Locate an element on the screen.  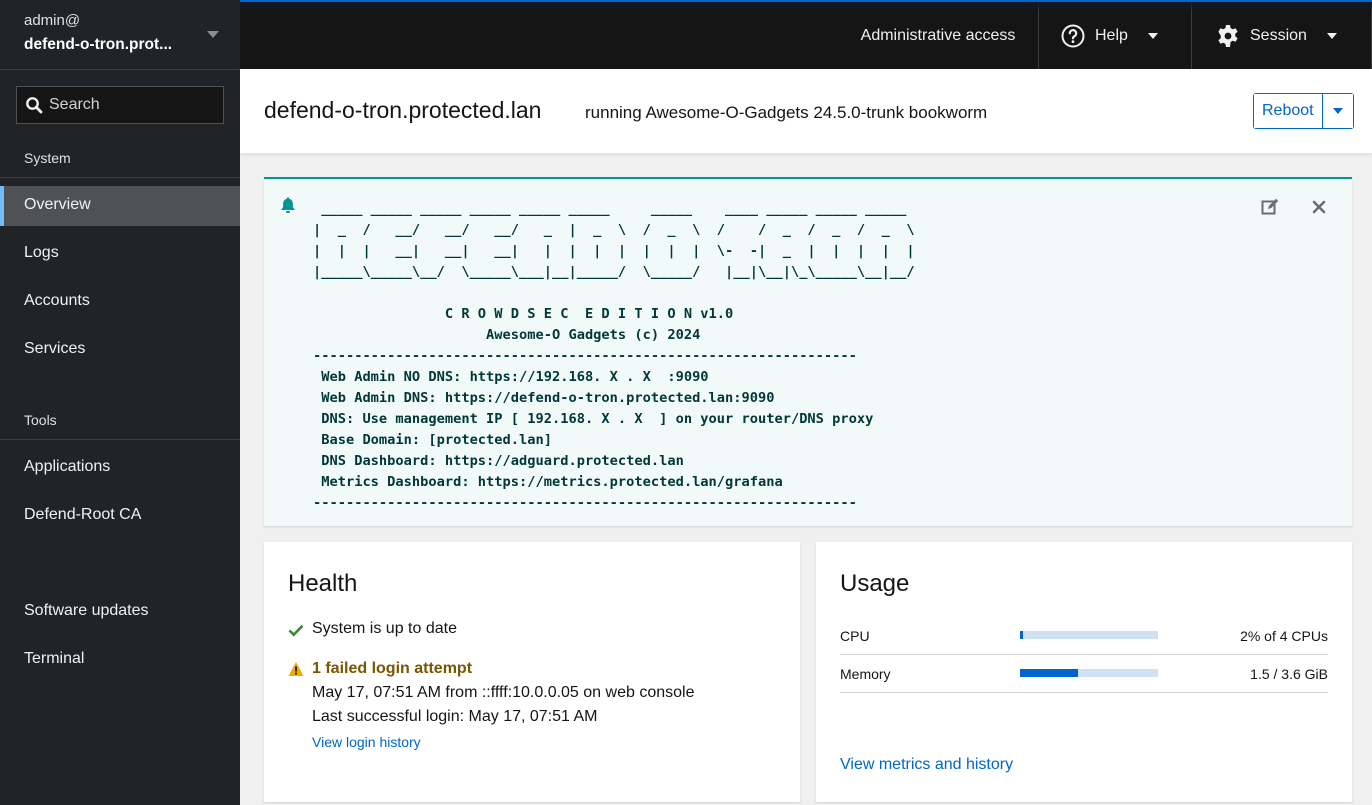
top-bar: Administrative access Help Session is located at coordinates (806, 34).